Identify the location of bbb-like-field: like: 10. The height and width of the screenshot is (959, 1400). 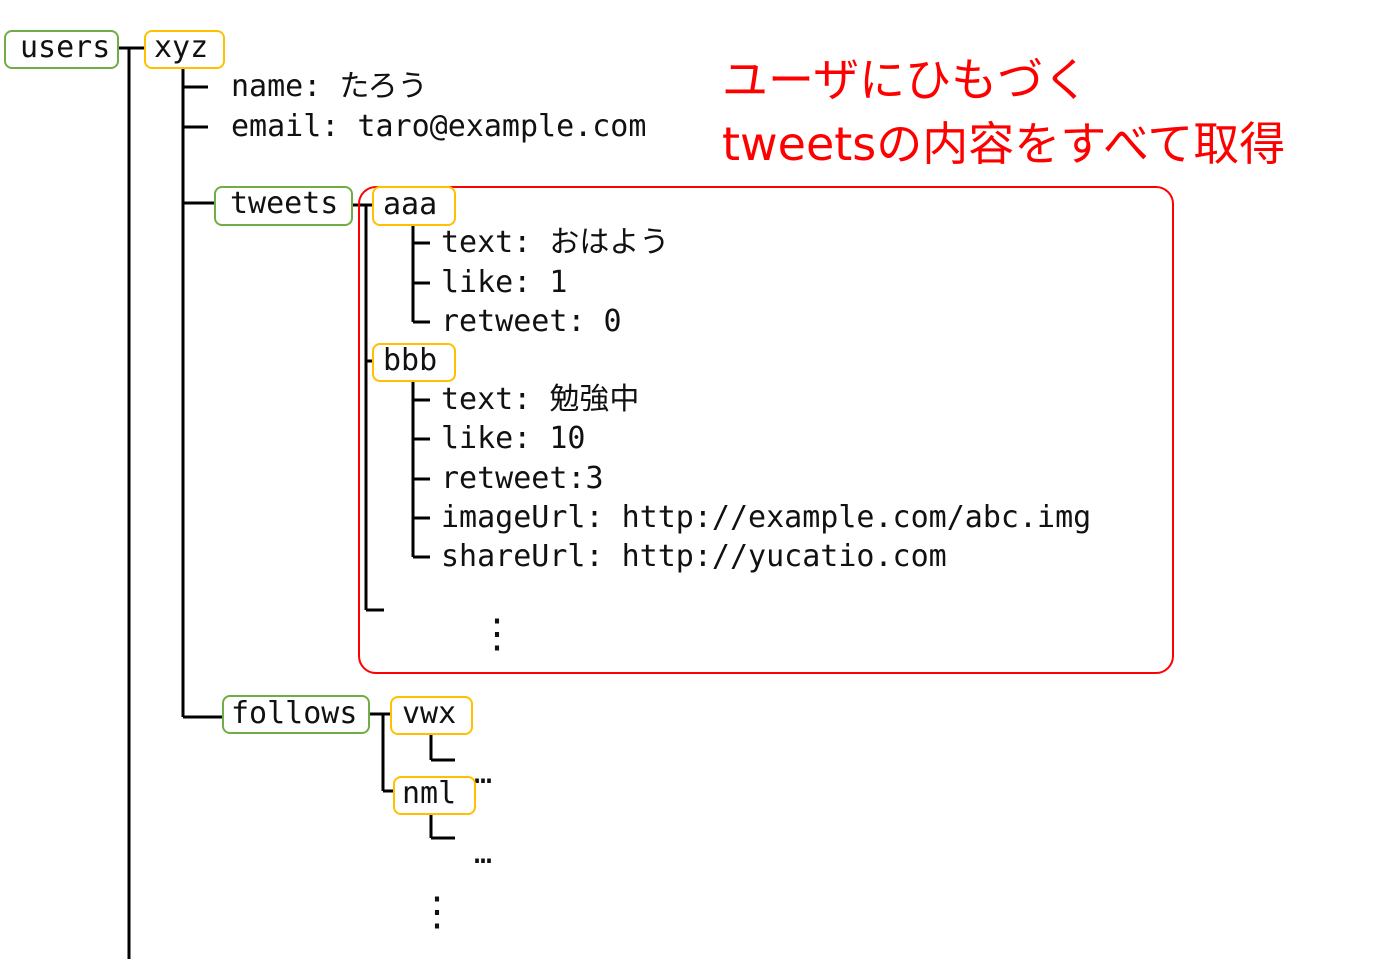
(513, 438).